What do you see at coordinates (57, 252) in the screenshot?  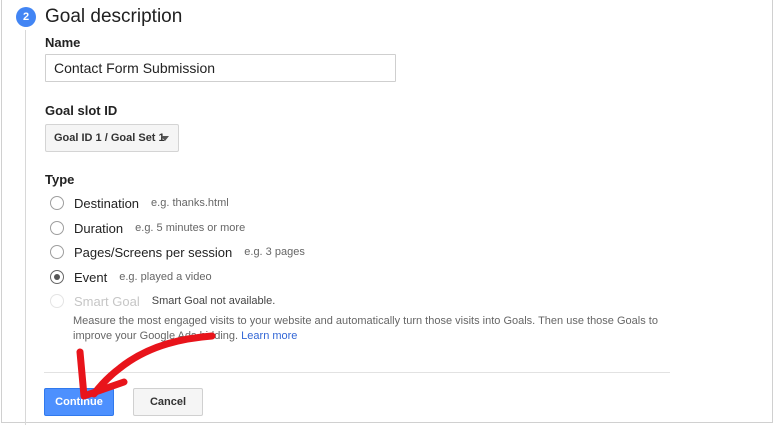 I see `radio-pages-per-session` at bounding box center [57, 252].